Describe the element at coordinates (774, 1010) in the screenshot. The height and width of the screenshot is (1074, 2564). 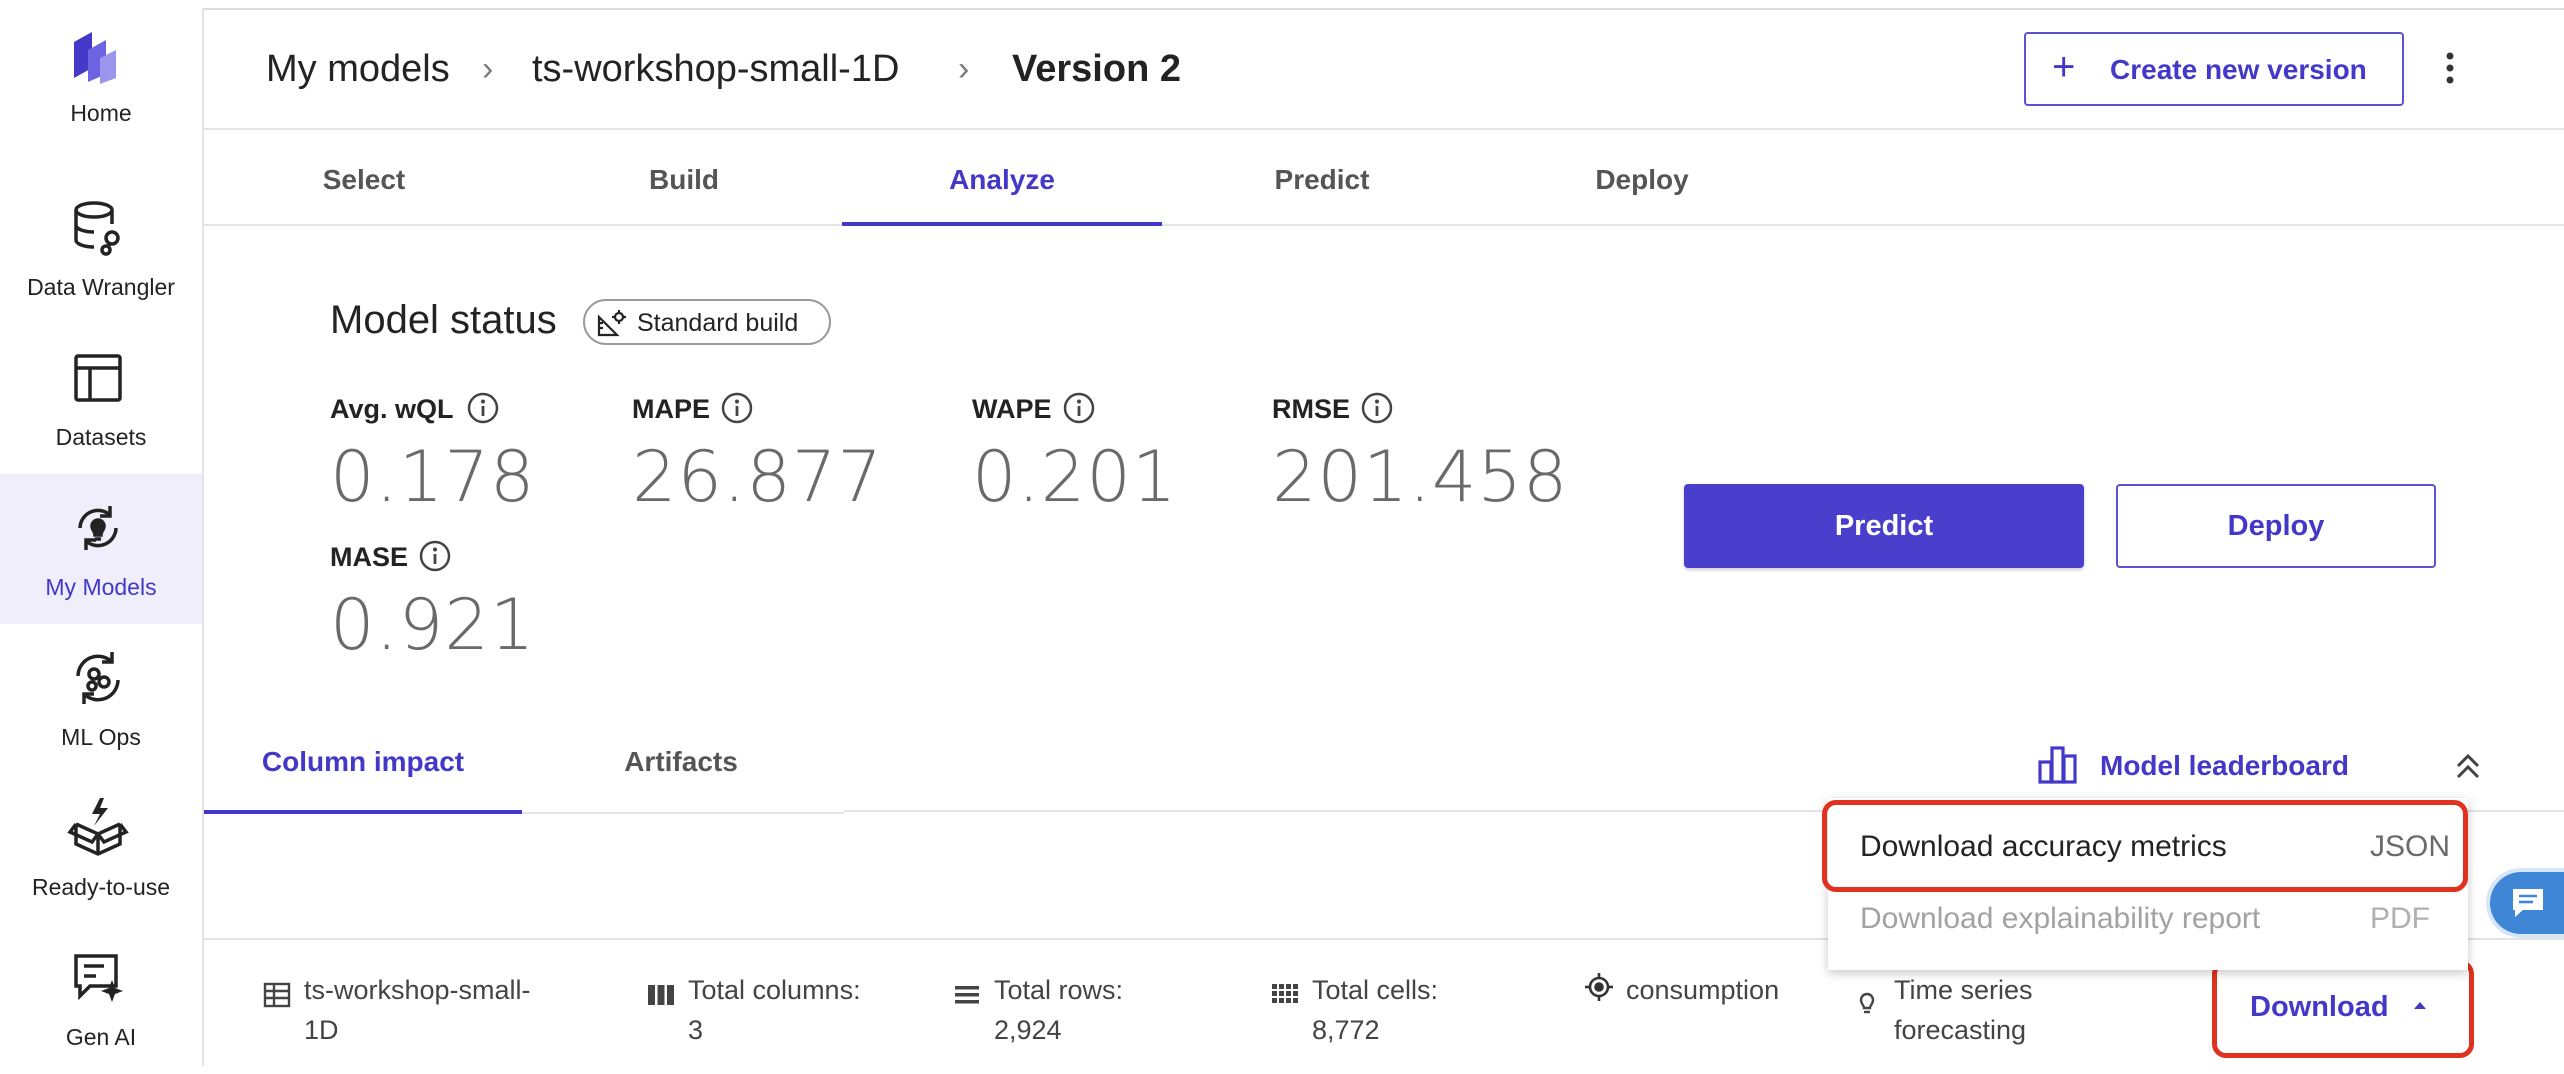
I see `total-columns-value: Total columns: 3` at that location.